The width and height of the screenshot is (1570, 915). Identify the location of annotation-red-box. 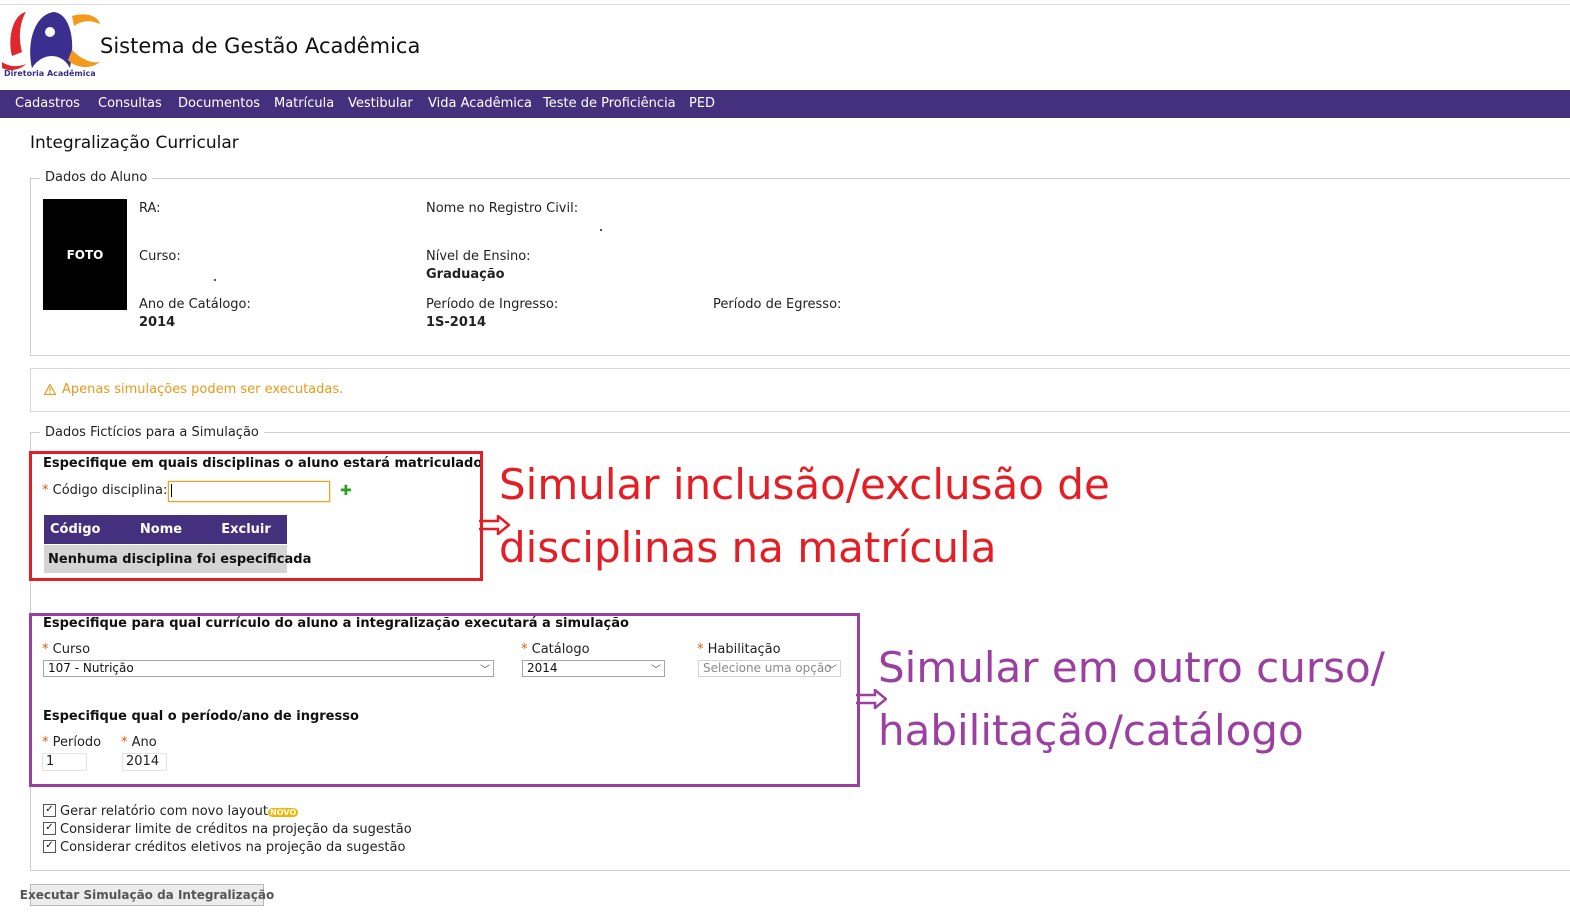
(256, 516).